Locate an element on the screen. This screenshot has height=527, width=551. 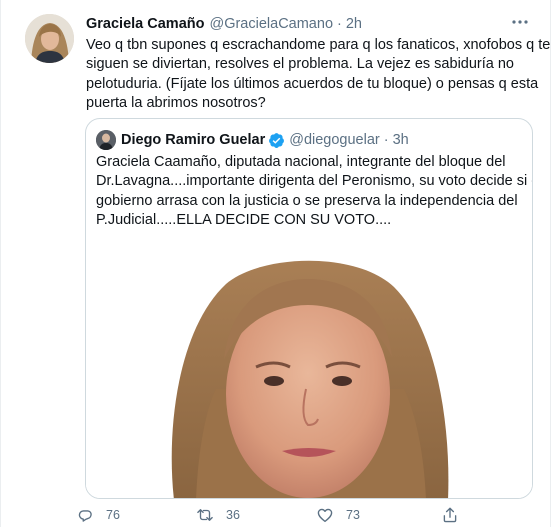
tweet-actions: 76 36 73 is located at coordinates (286, 515).